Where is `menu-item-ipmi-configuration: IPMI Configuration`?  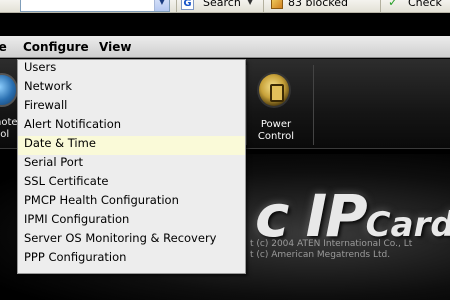 menu-item-ipmi-configuration: IPMI Configuration is located at coordinates (131, 221).